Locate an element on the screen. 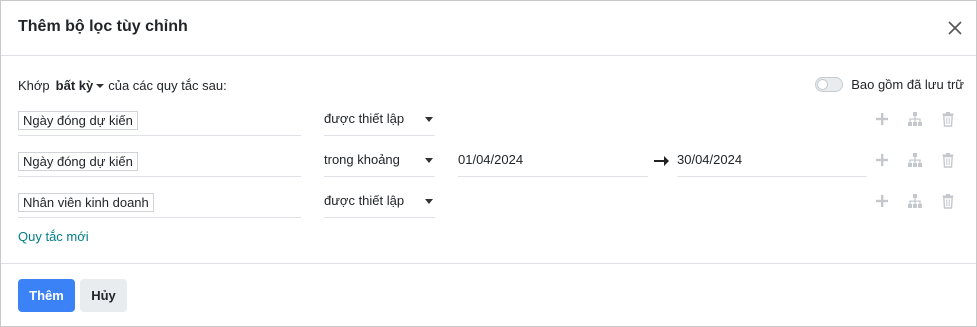 This screenshot has height=327, width=977. toggle-knob is located at coordinates (823, 84).